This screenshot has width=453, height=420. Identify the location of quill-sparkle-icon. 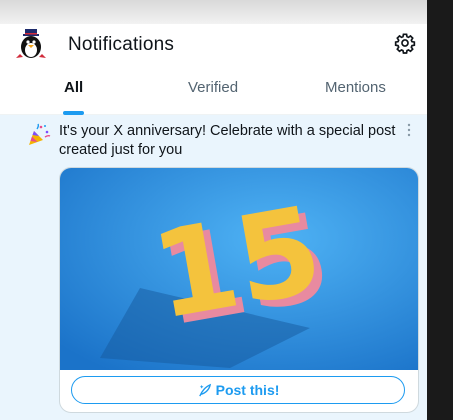
(204, 389).